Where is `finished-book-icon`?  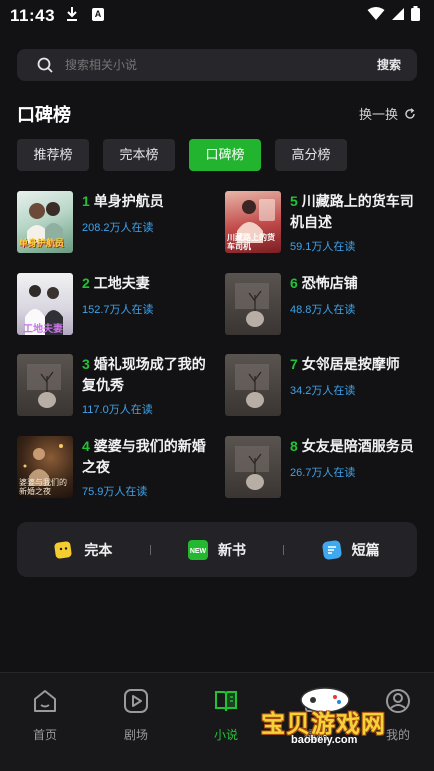 finished-book-icon is located at coordinates (63, 549).